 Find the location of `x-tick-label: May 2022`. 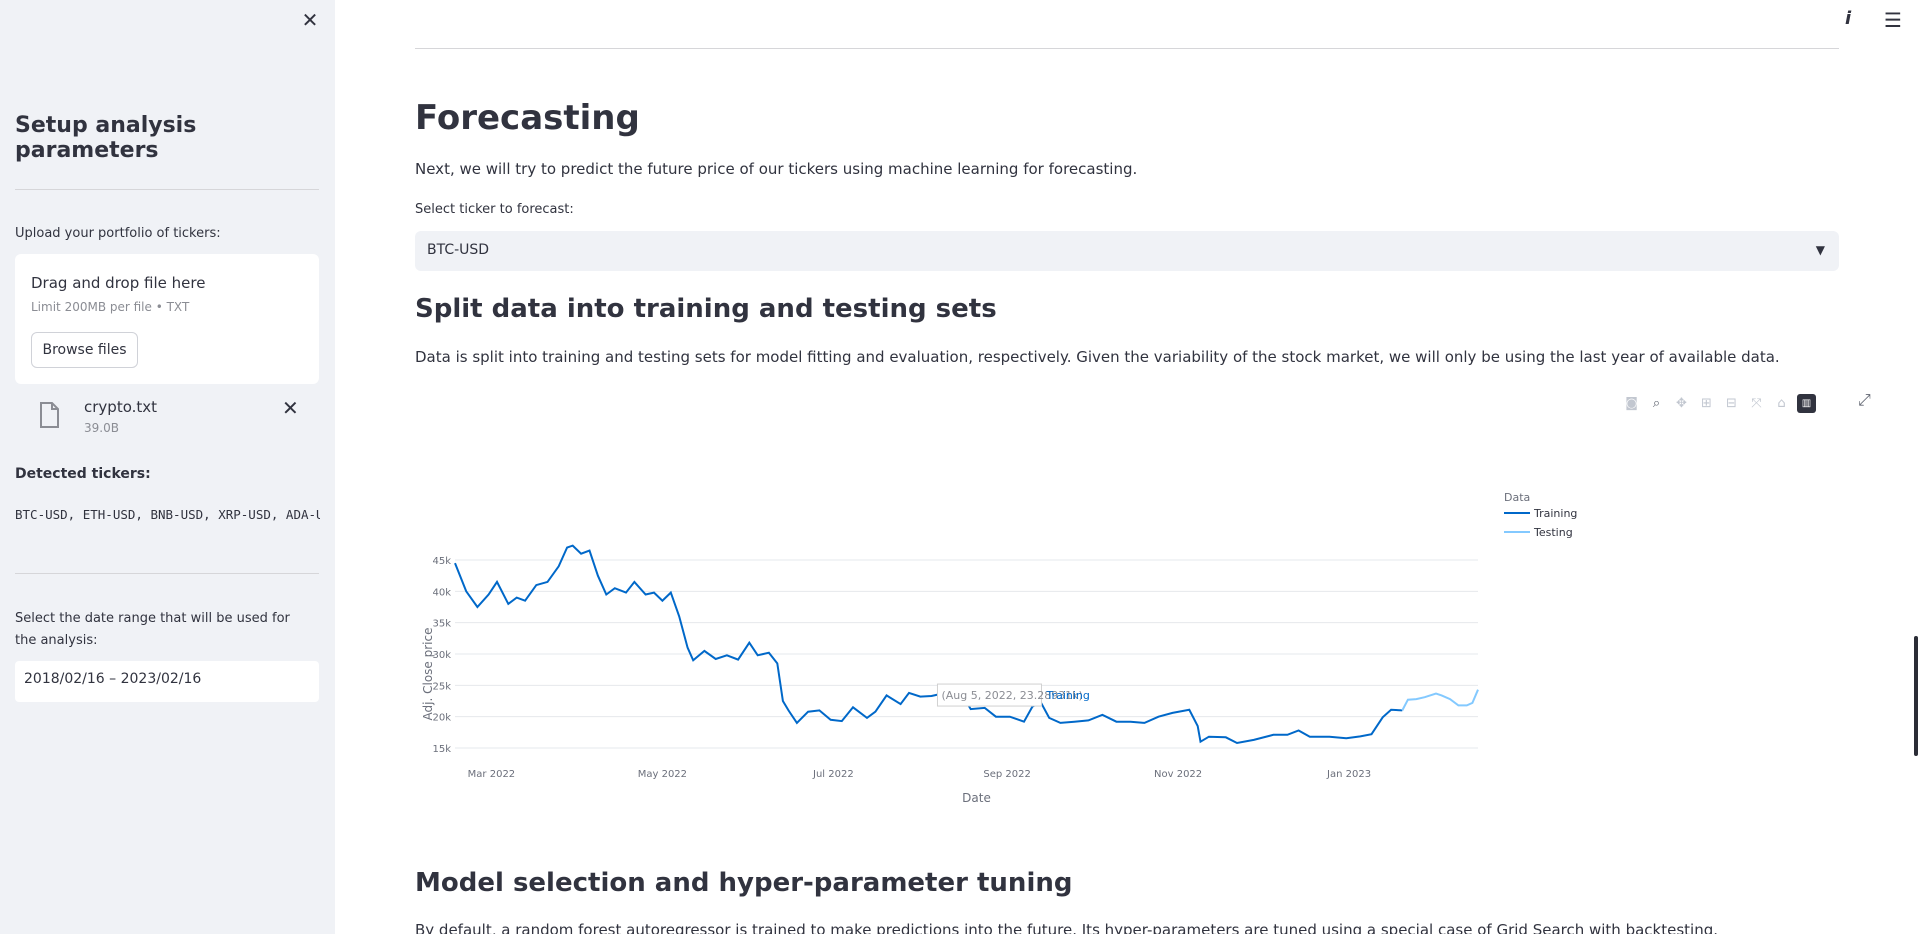

x-tick-label: May 2022 is located at coordinates (662, 774).